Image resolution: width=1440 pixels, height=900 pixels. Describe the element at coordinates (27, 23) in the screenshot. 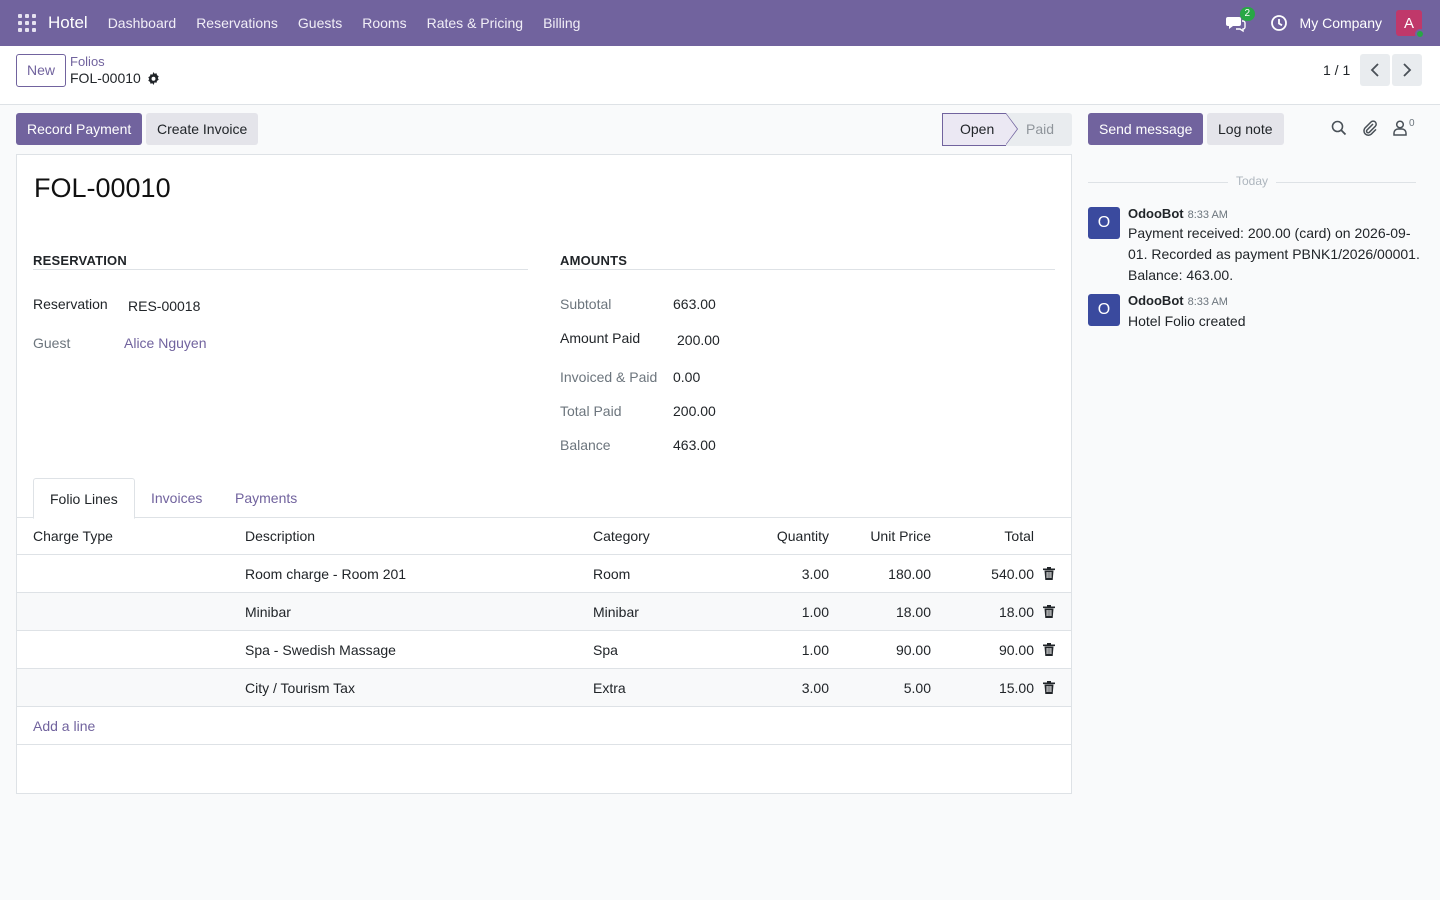

I see `apps-grid-icon` at that location.